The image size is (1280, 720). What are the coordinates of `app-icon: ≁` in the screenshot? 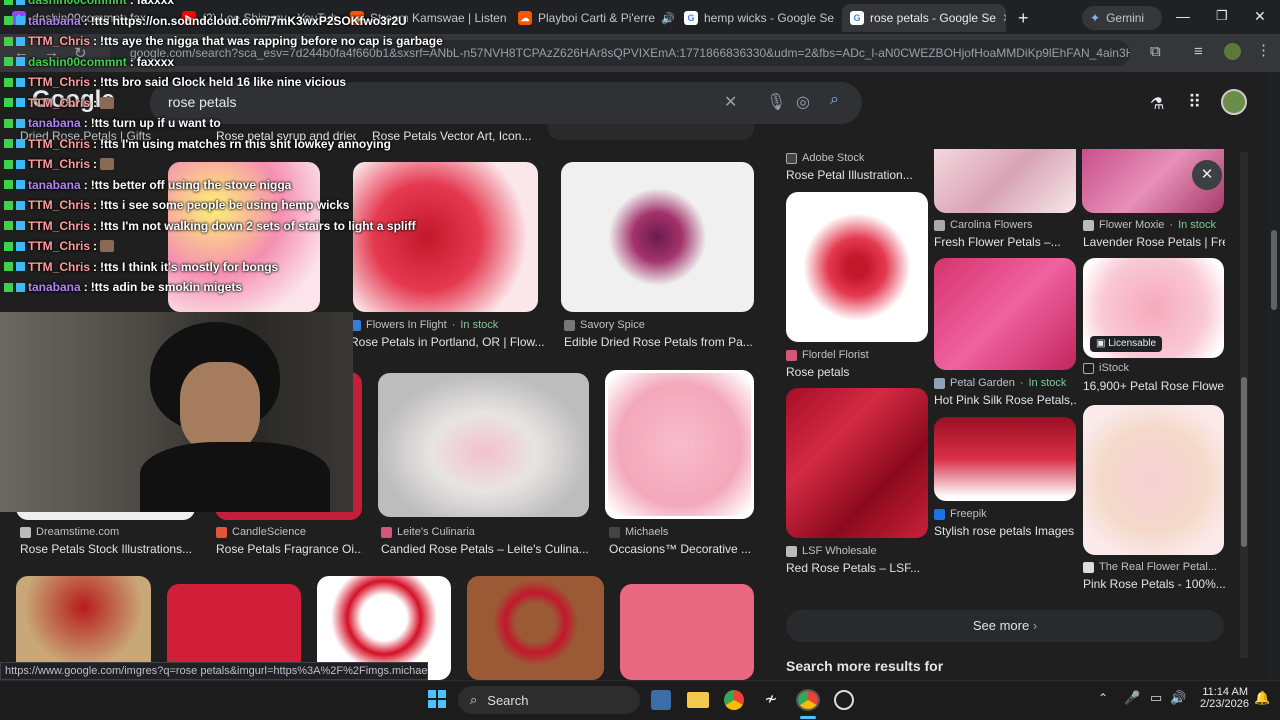 It's located at (771, 700).